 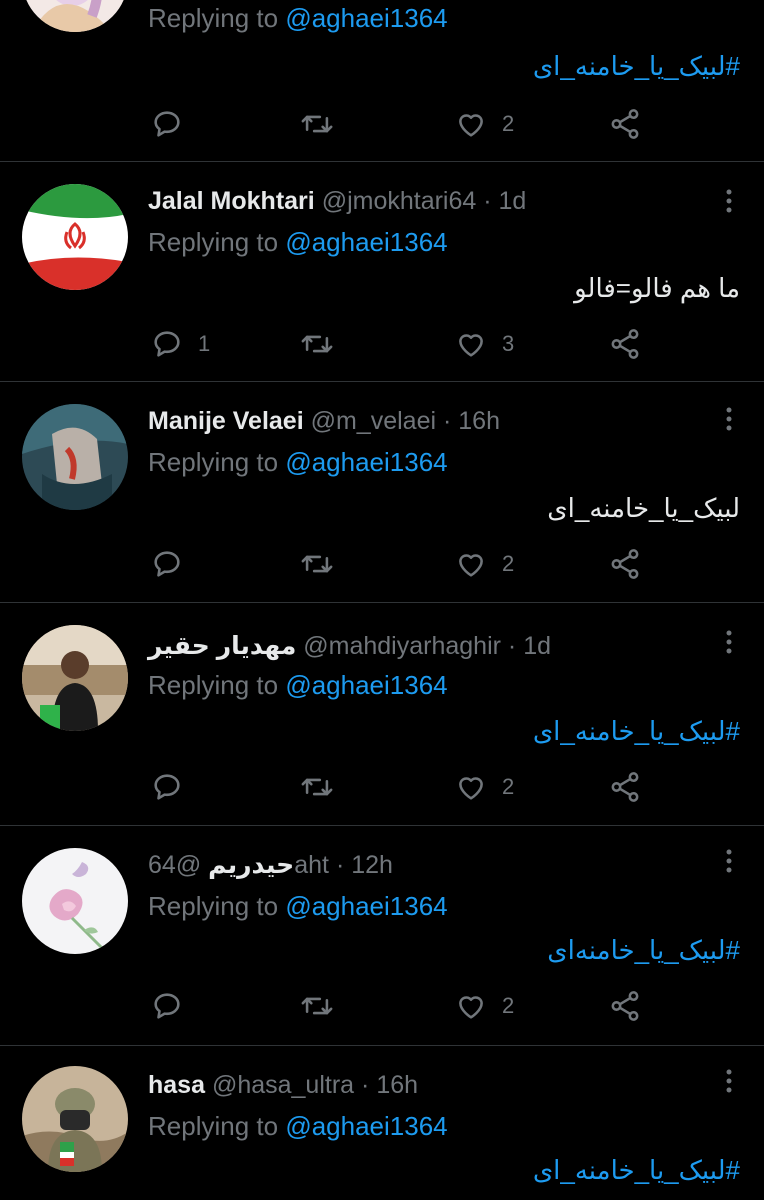 I want to click on like-button: 3, so click(x=484, y=344).